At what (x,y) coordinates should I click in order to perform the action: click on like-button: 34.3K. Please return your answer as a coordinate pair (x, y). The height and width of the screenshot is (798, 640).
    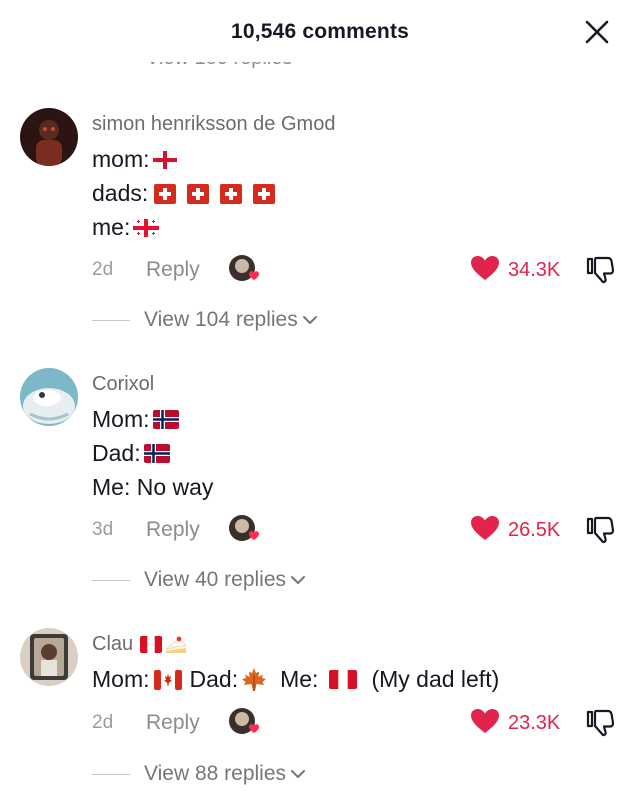
    Looking at the image, I should click on (515, 270).